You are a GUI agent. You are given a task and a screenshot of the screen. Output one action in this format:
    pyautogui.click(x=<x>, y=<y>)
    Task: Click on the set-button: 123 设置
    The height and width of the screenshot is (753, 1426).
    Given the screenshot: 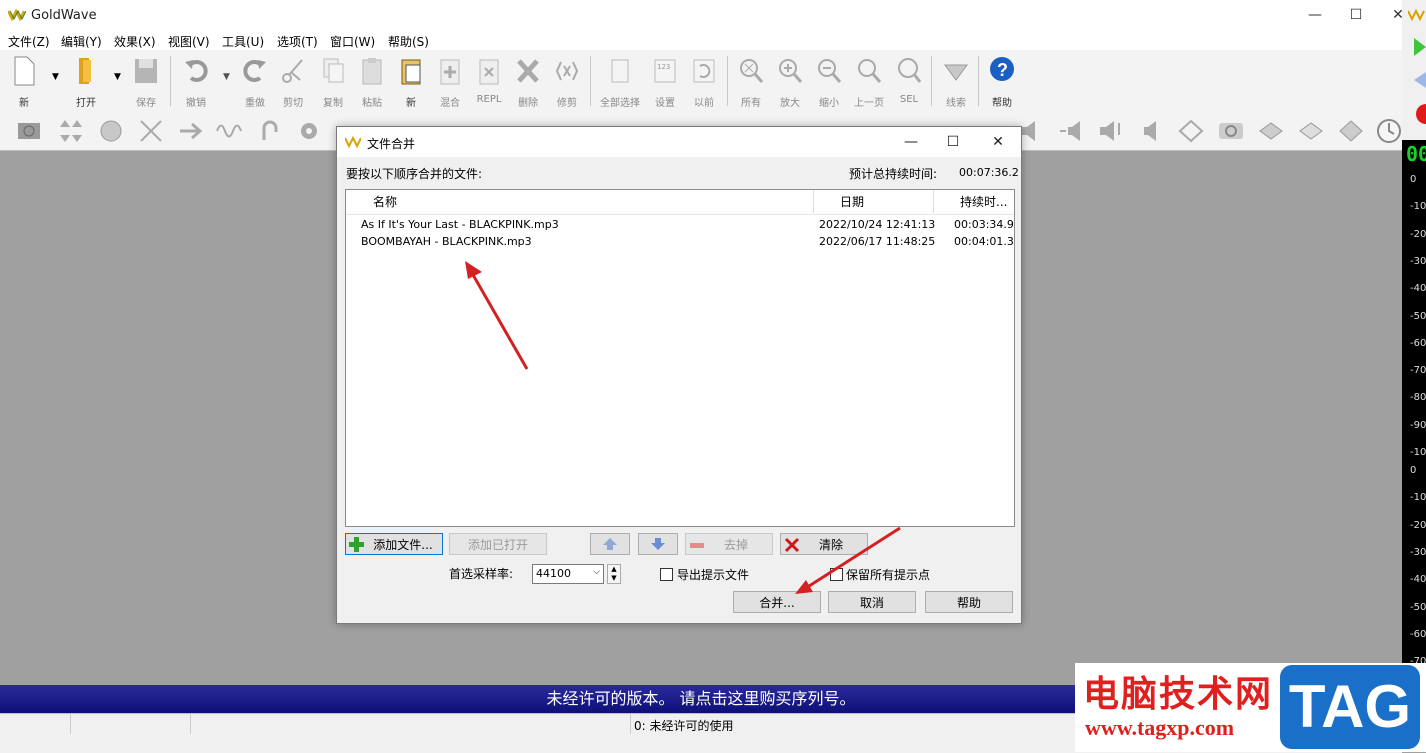 What is the action you would take?
    pyautogui.click(x=665, y=81)
    